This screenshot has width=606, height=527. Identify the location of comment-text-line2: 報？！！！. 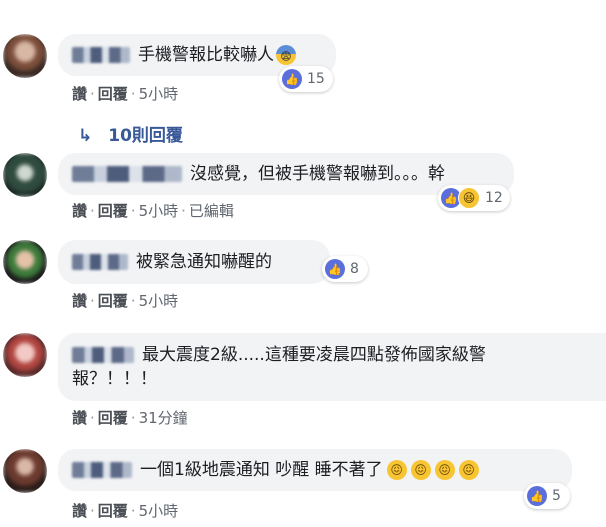
(114, 379).